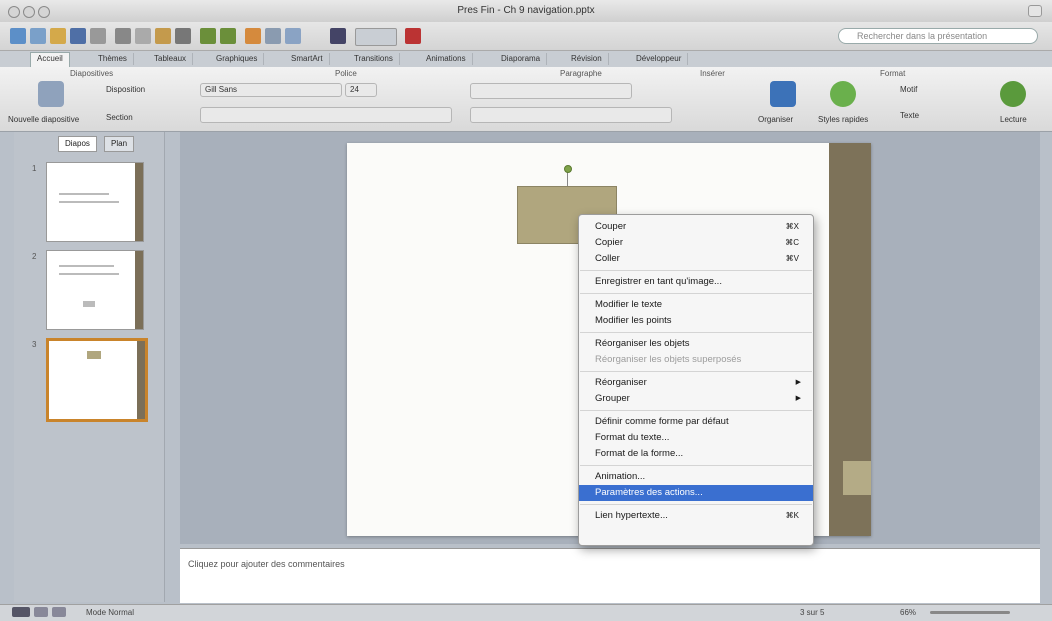 The image size is (1052, 621). I want to click on zoom-select, so click(376, 37).